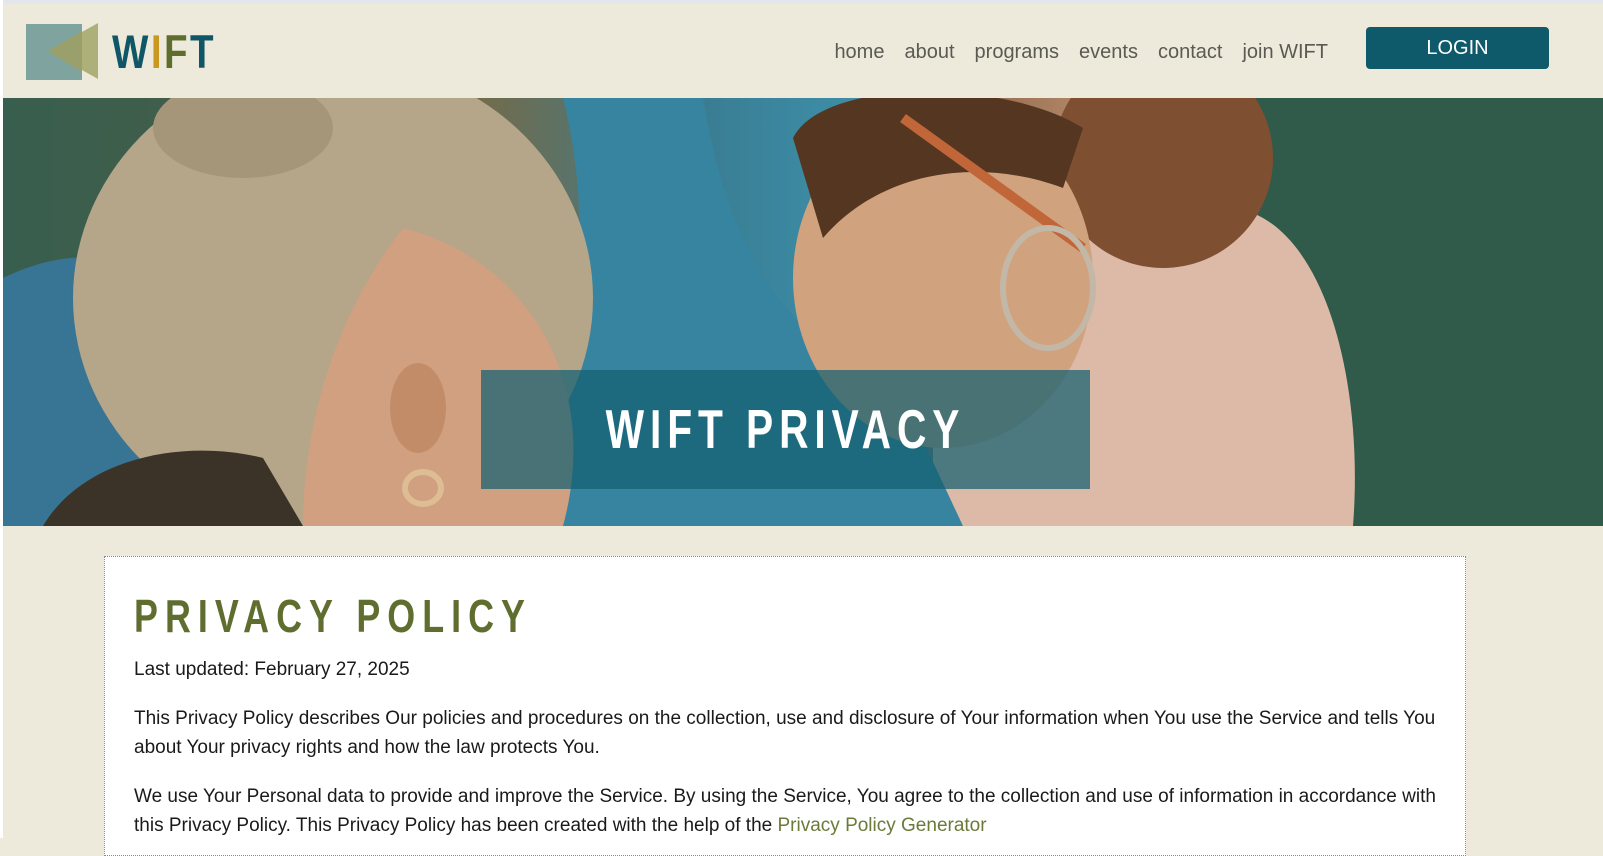  Describe the element at coordinates (164, 51) in the screenshot. I see `logo-wordmark: WIFT` at that location.